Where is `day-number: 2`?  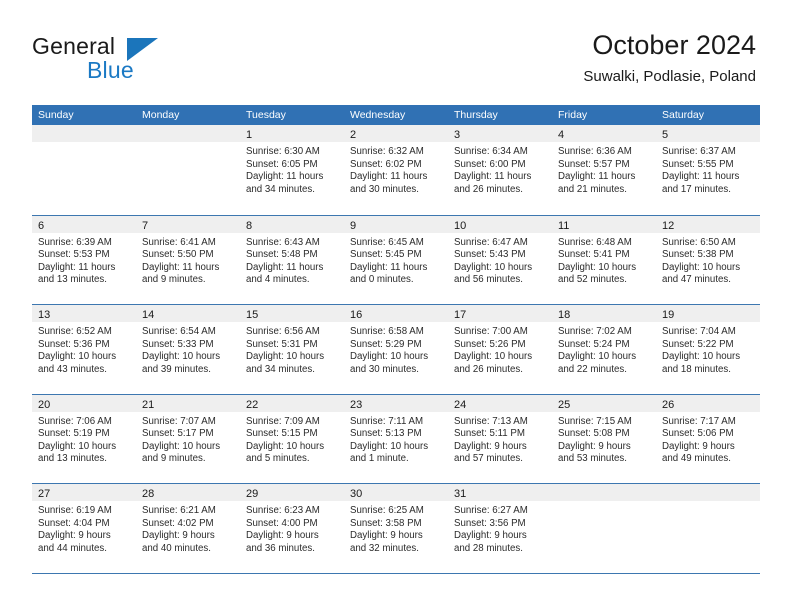 day-number: 2 is located at coordinates (353, 135).